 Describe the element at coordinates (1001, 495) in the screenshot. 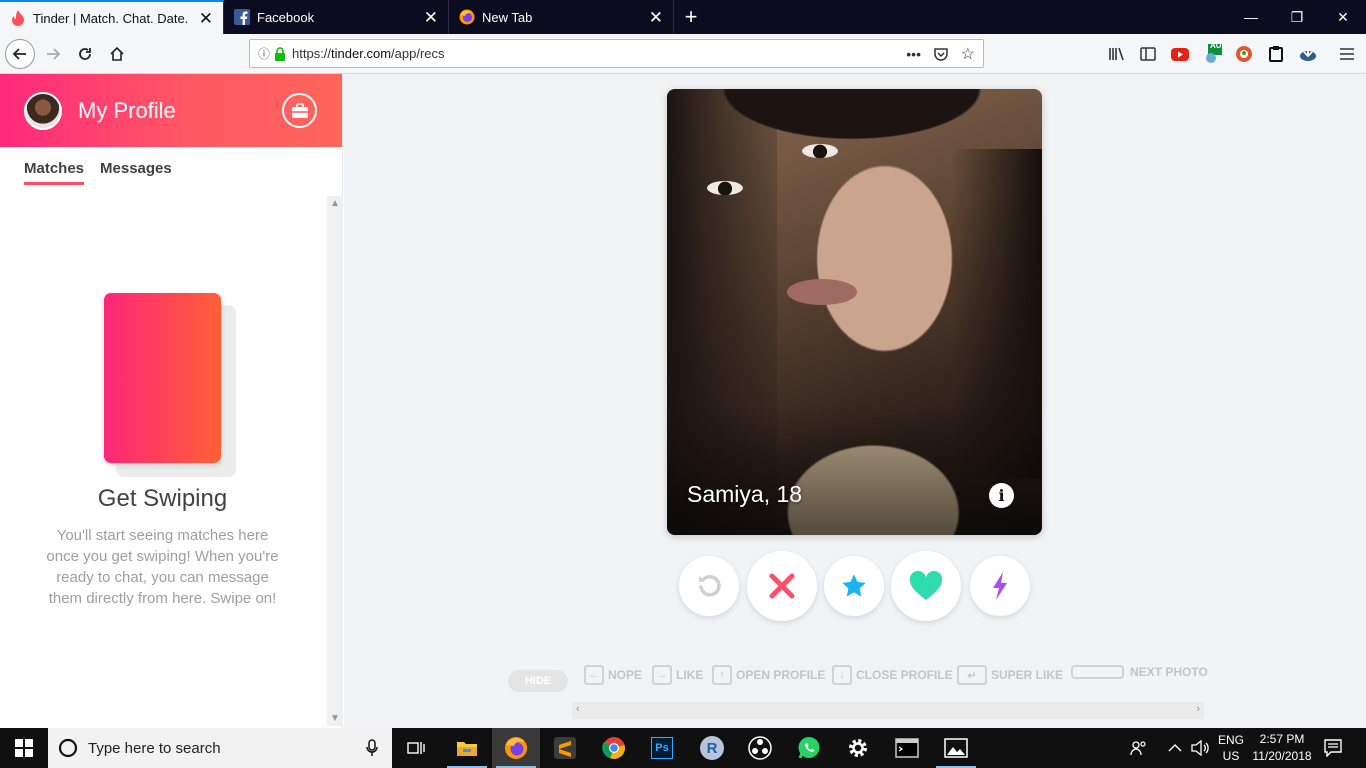

I see `info-button: i` at that location.